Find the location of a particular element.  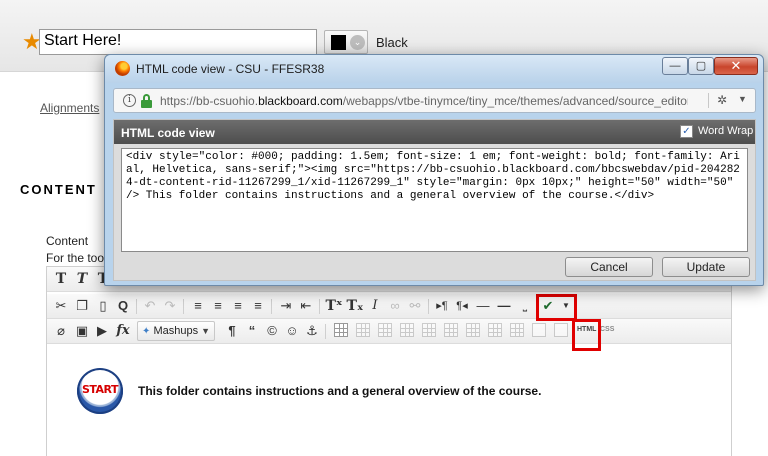

subscript-icon: Tₓ is located at coordinates (355, 306).